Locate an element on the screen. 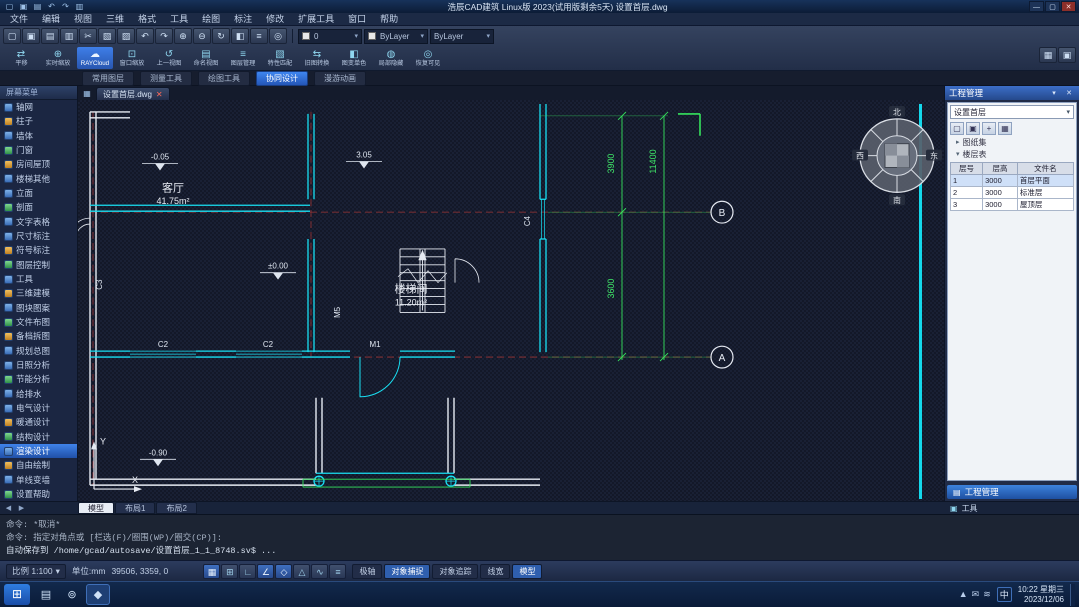 This screenshot has height=607, width=1079. linetype-combo: ByLayer ▾ is located at coordinates (462, 36).